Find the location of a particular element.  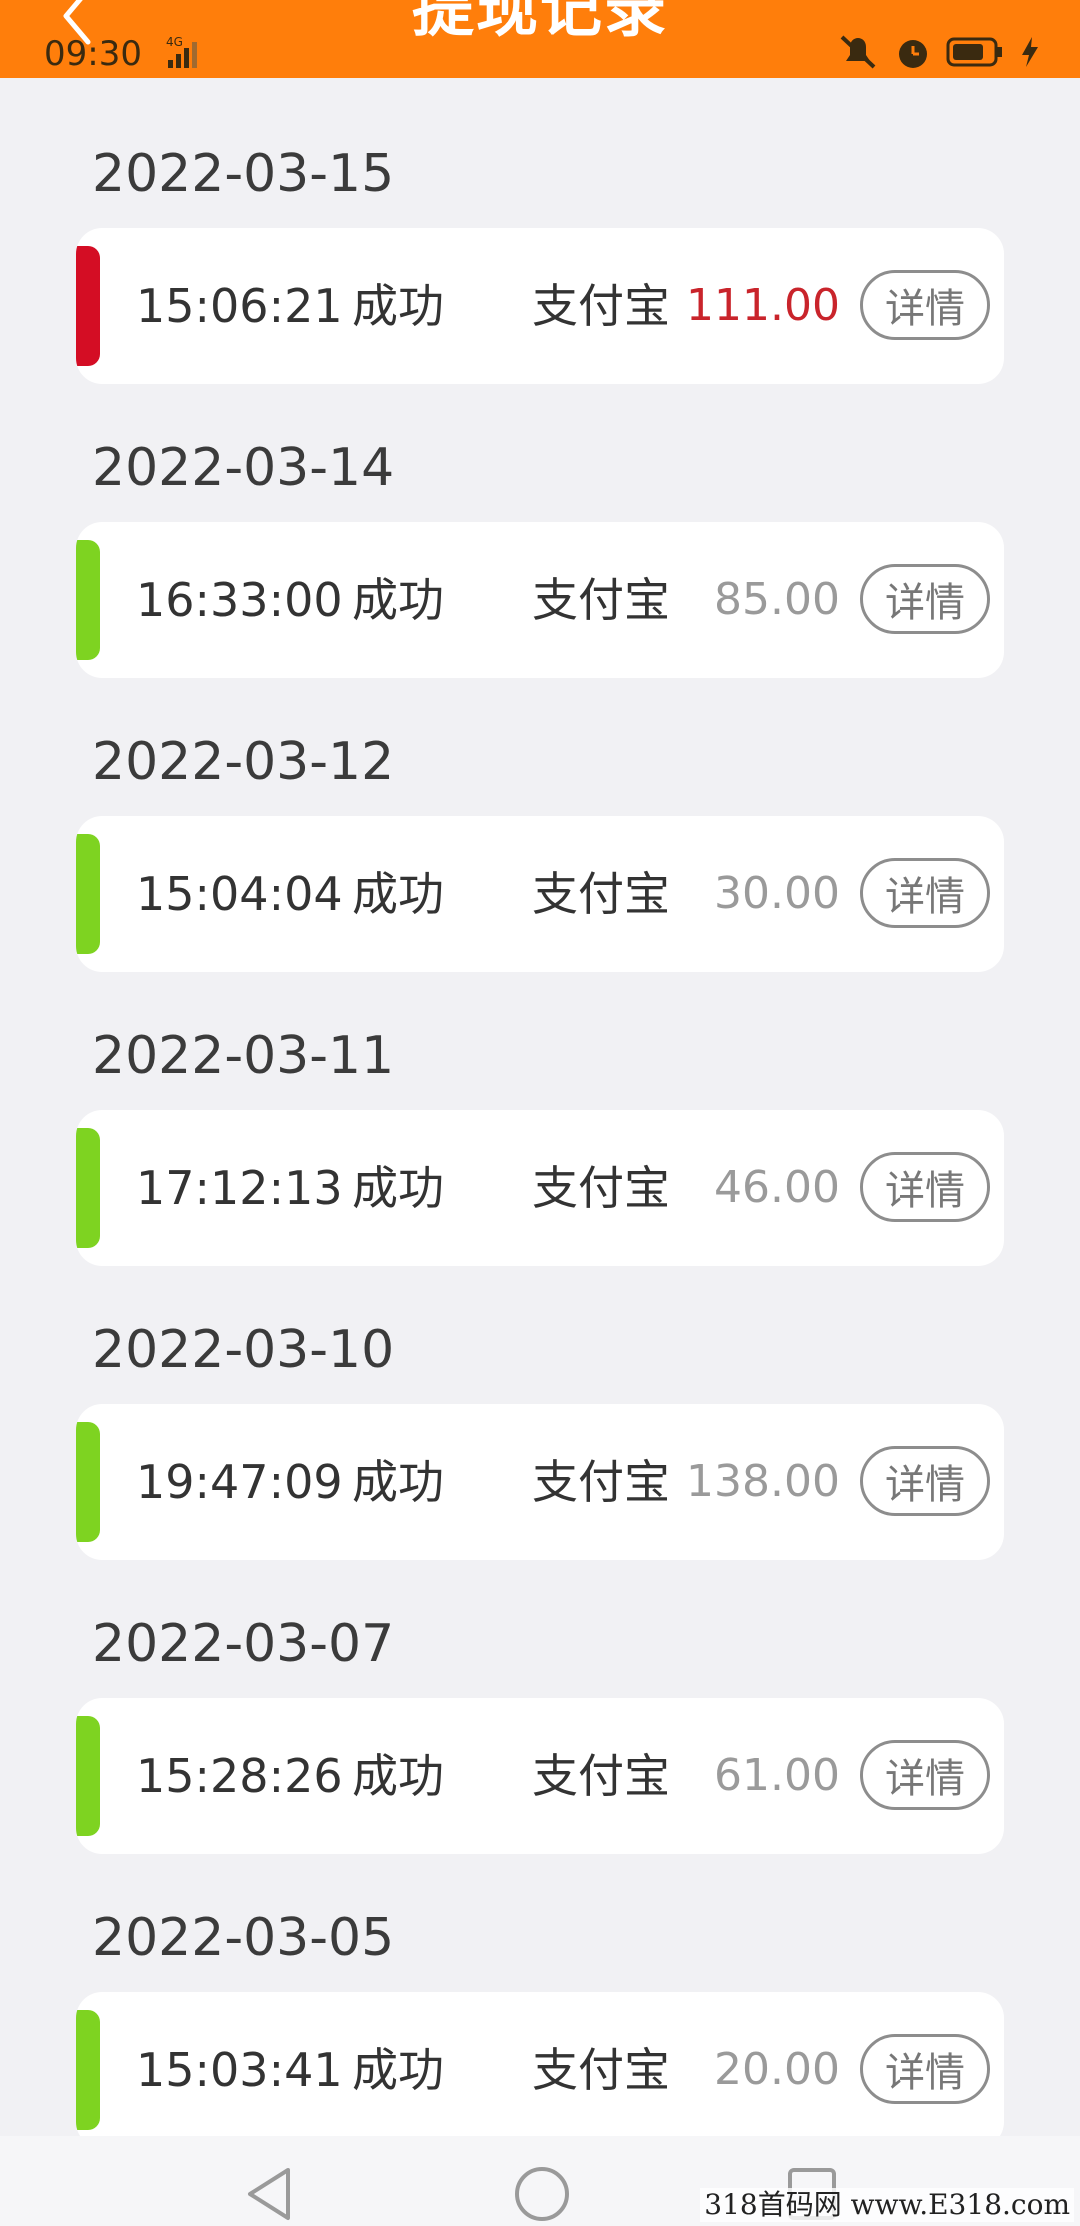

record-date: 2022-03-12 is located at coordinates (243, 762).